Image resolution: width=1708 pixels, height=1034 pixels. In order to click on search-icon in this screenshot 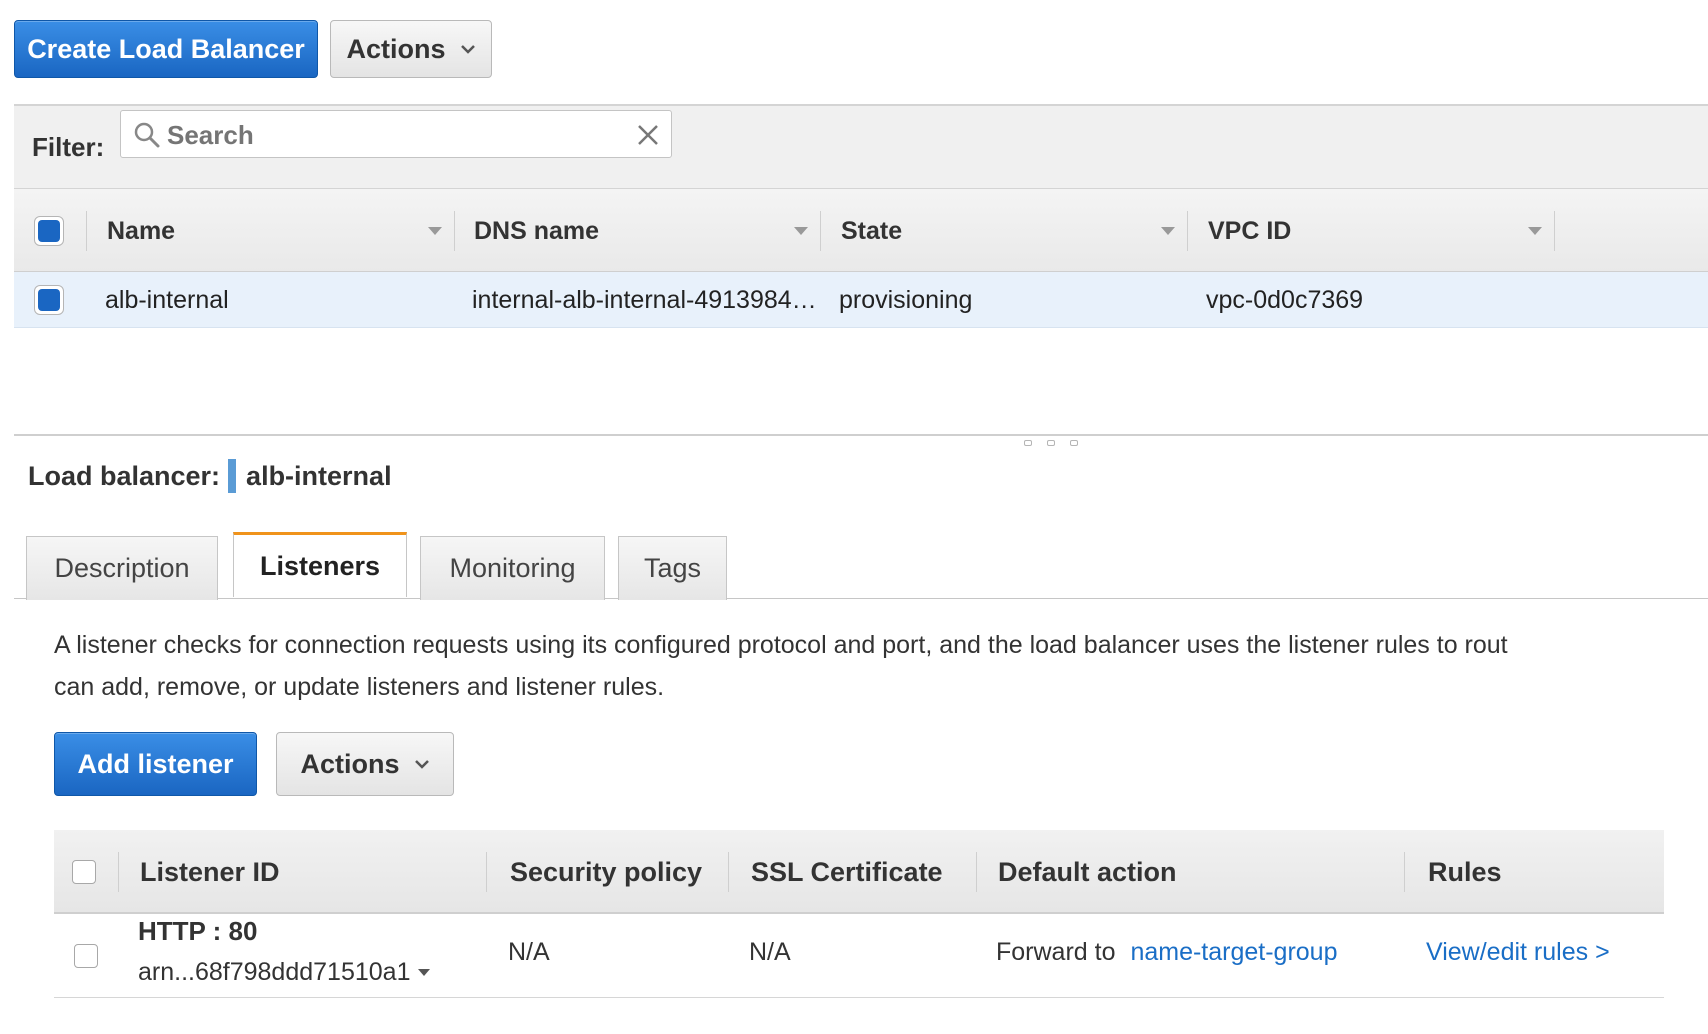, I will do `click(147, 135)`.